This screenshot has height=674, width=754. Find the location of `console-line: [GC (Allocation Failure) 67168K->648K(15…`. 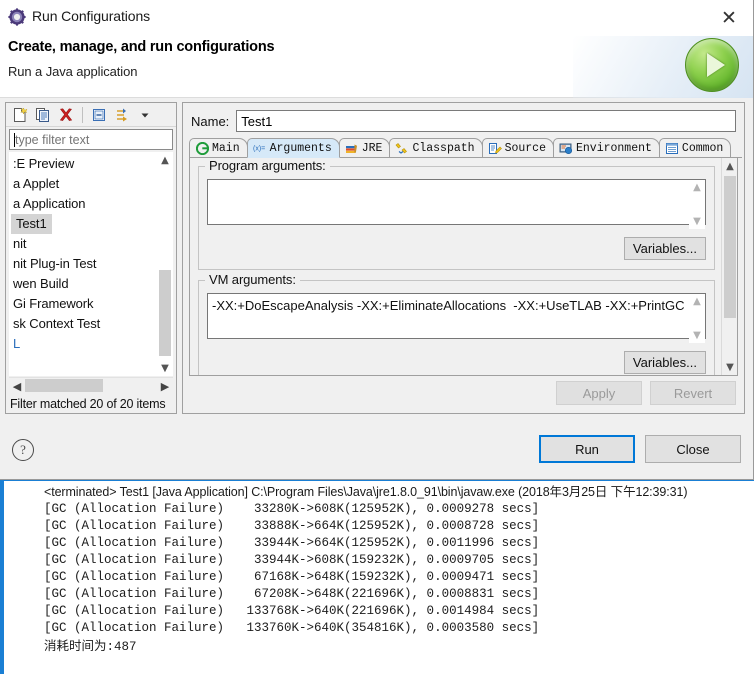

console-line: [GC (Allocation Failure) 67168K->648K(15… is located at coordinates (292, 577).